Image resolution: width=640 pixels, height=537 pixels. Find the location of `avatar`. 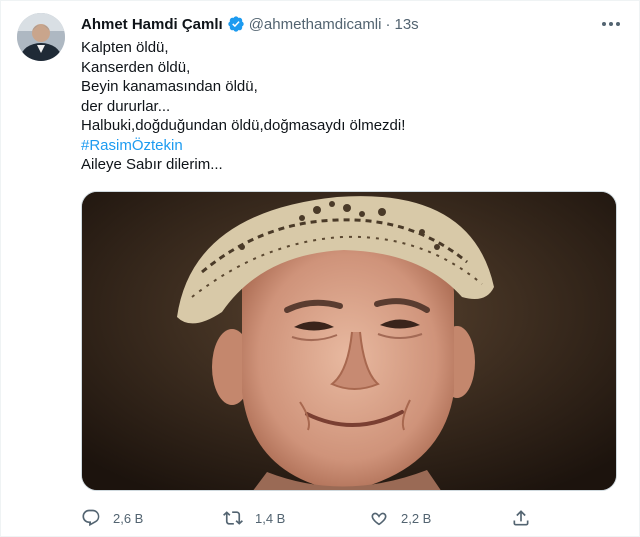

avatar is located at coordinates (41, 37).